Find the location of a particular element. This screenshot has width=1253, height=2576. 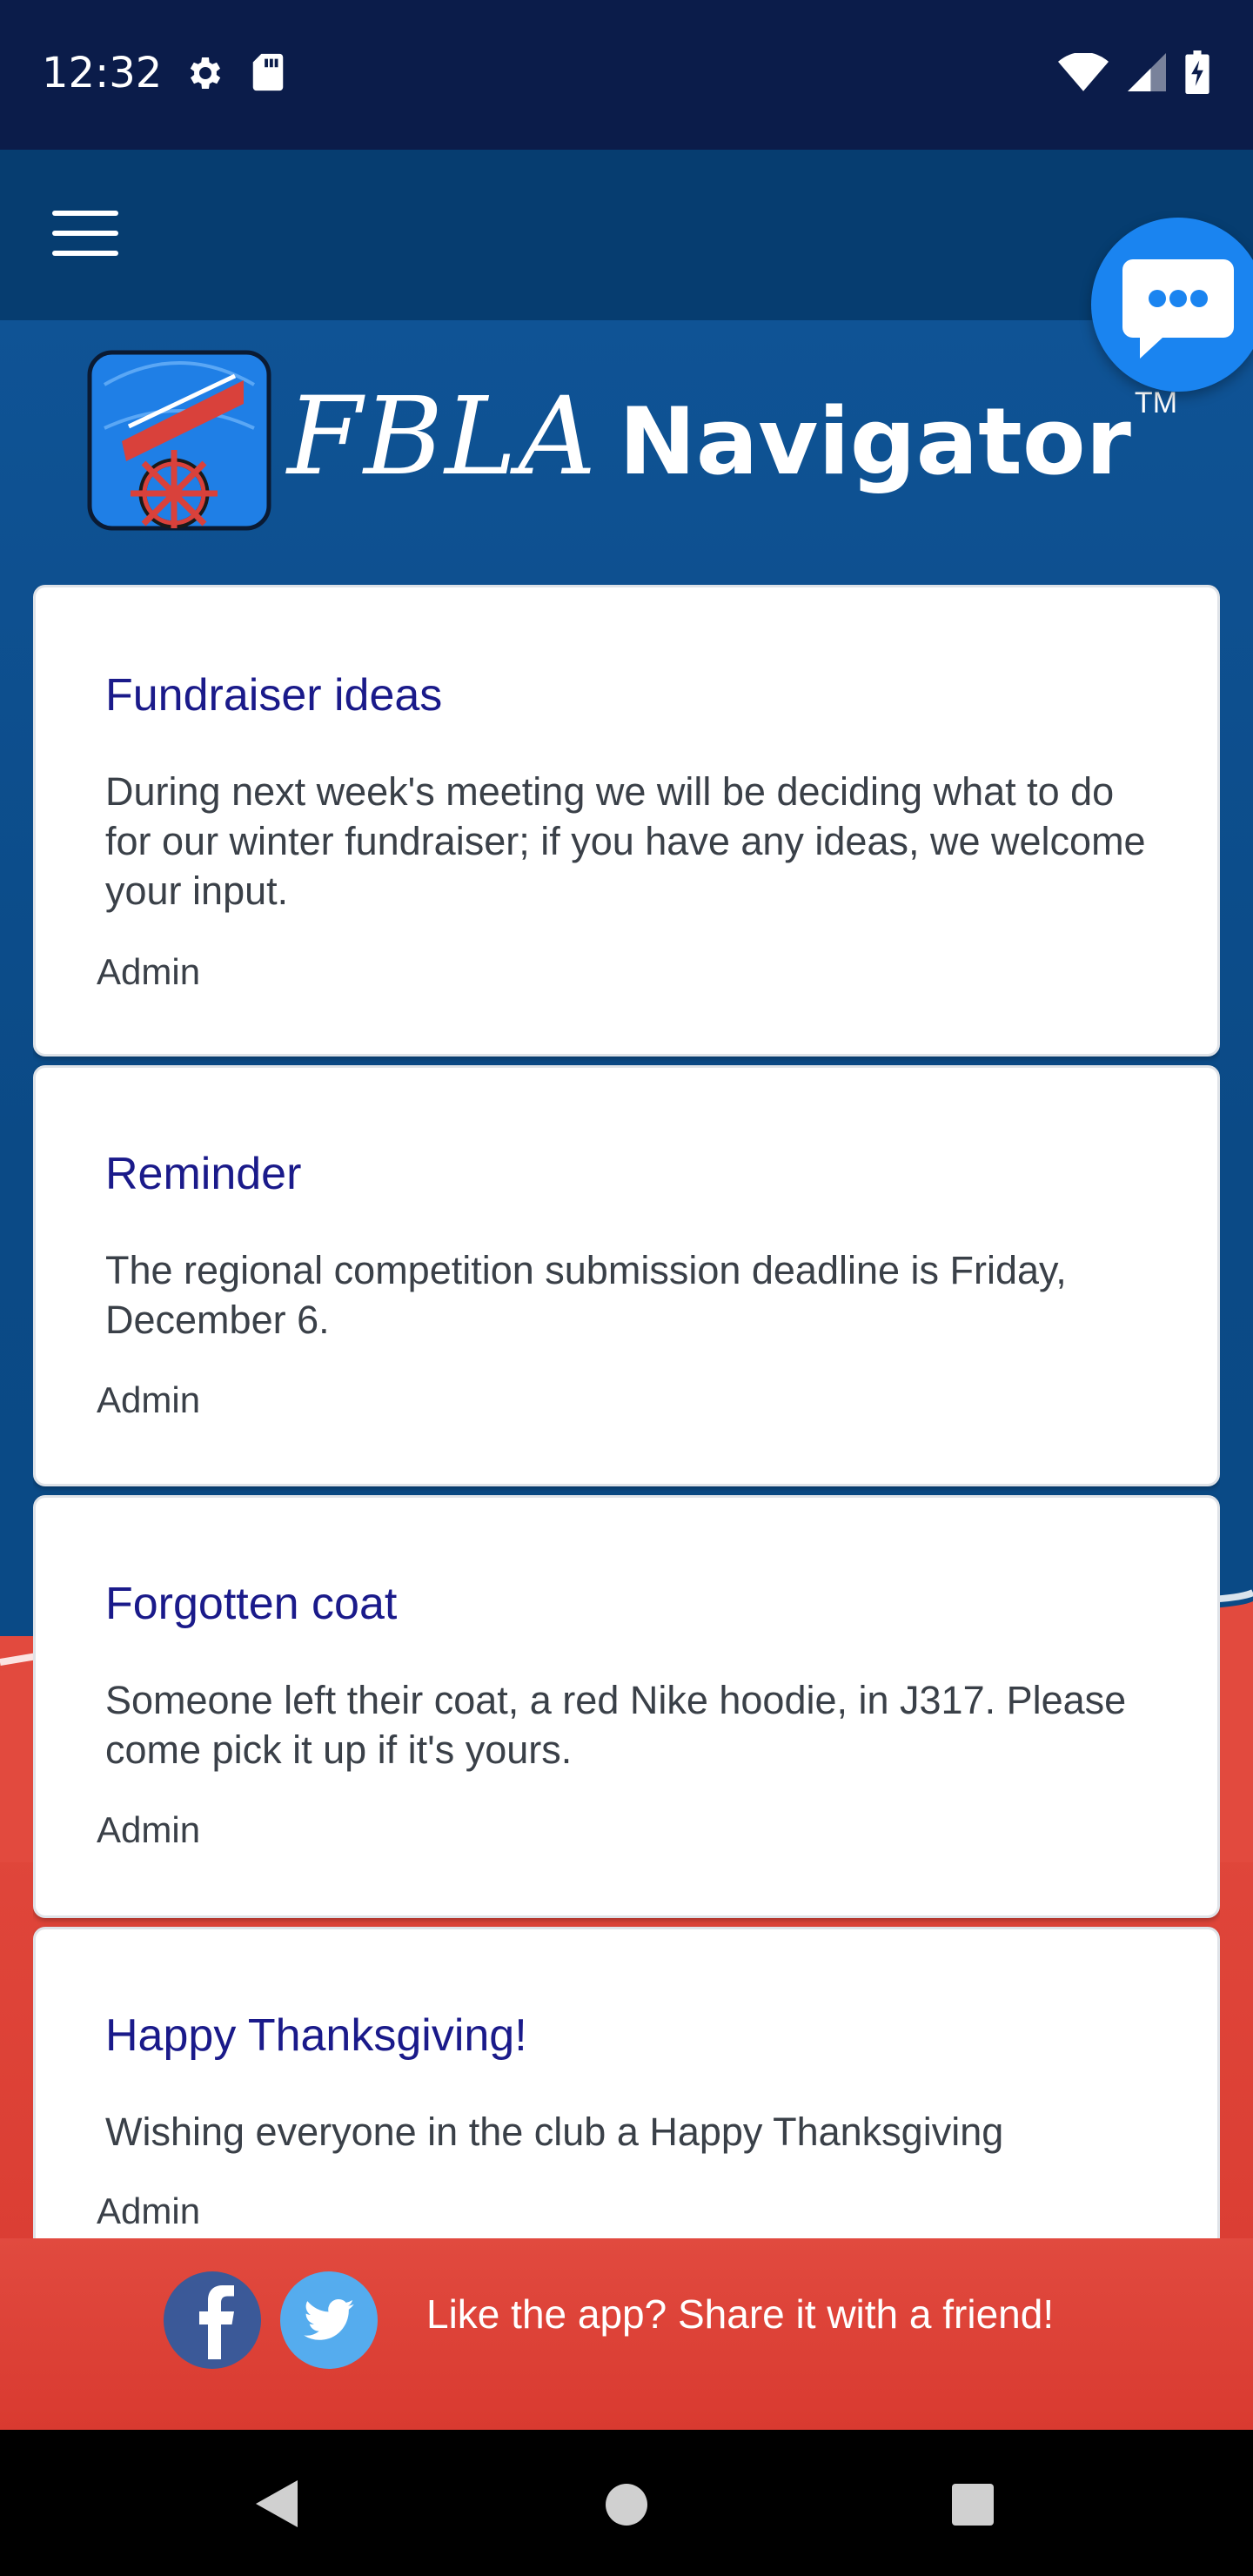

status-bar: 12:32 is located at coordinates (626, 75).